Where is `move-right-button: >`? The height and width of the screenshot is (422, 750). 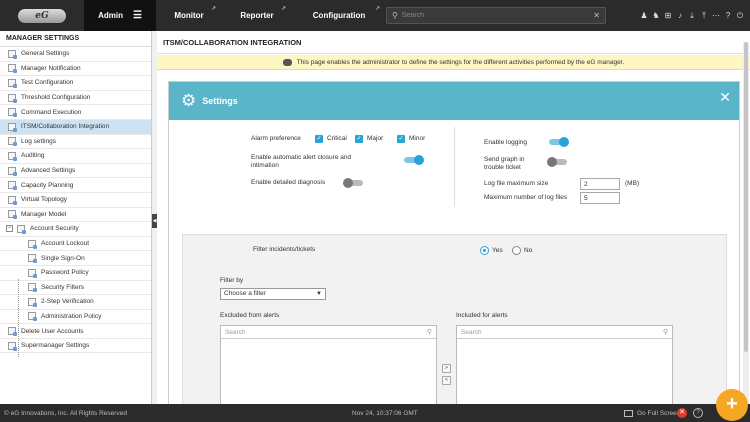
move-right-button: > is located at coordinates (446, 368).